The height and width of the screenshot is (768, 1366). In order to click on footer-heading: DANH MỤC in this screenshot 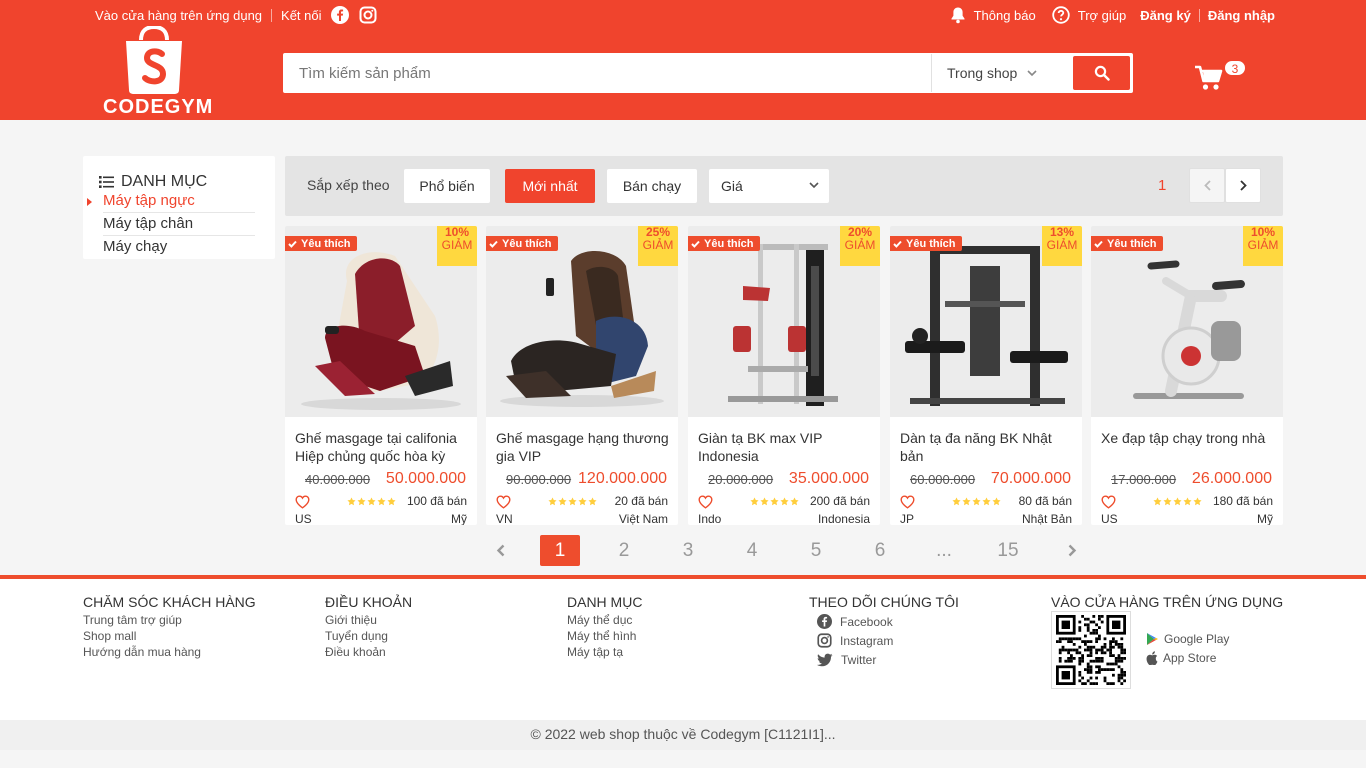, I will do `click(605, 602)`.